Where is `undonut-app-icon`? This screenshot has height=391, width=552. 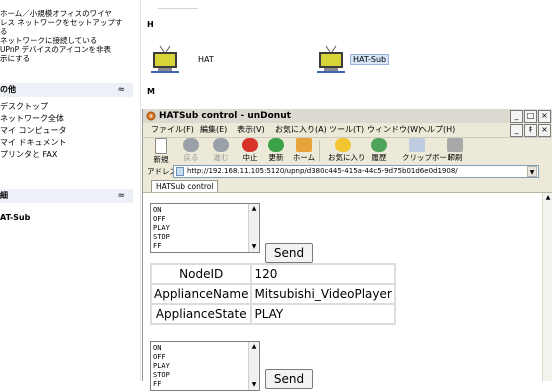 undonut-app-icon is located at coordinates (151, 116).